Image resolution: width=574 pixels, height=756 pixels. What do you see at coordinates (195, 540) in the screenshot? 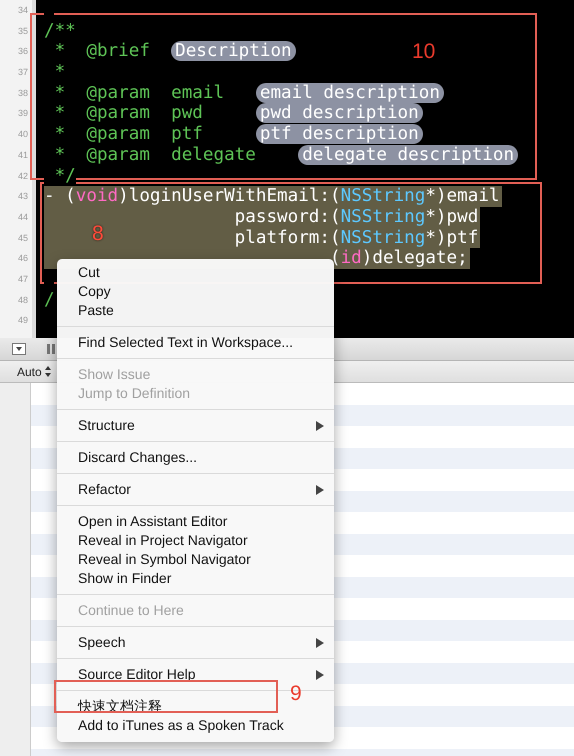
I see `menu-item: Reveal in Project Navigator` at bounding box center [195, 540].